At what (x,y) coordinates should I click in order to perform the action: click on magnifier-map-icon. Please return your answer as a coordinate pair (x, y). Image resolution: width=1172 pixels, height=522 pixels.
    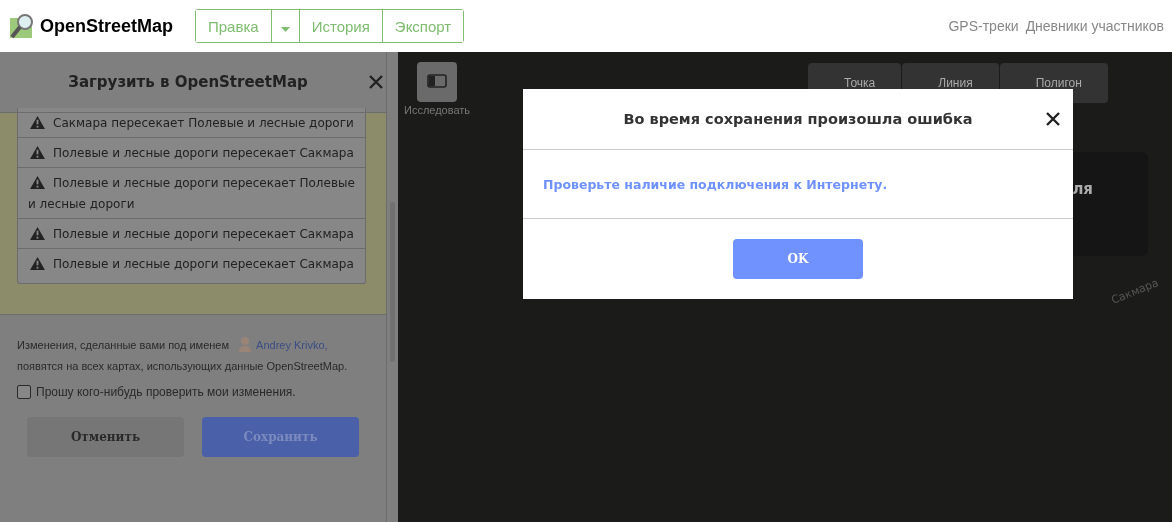
    Looking at the image, I should click on (22, 26).